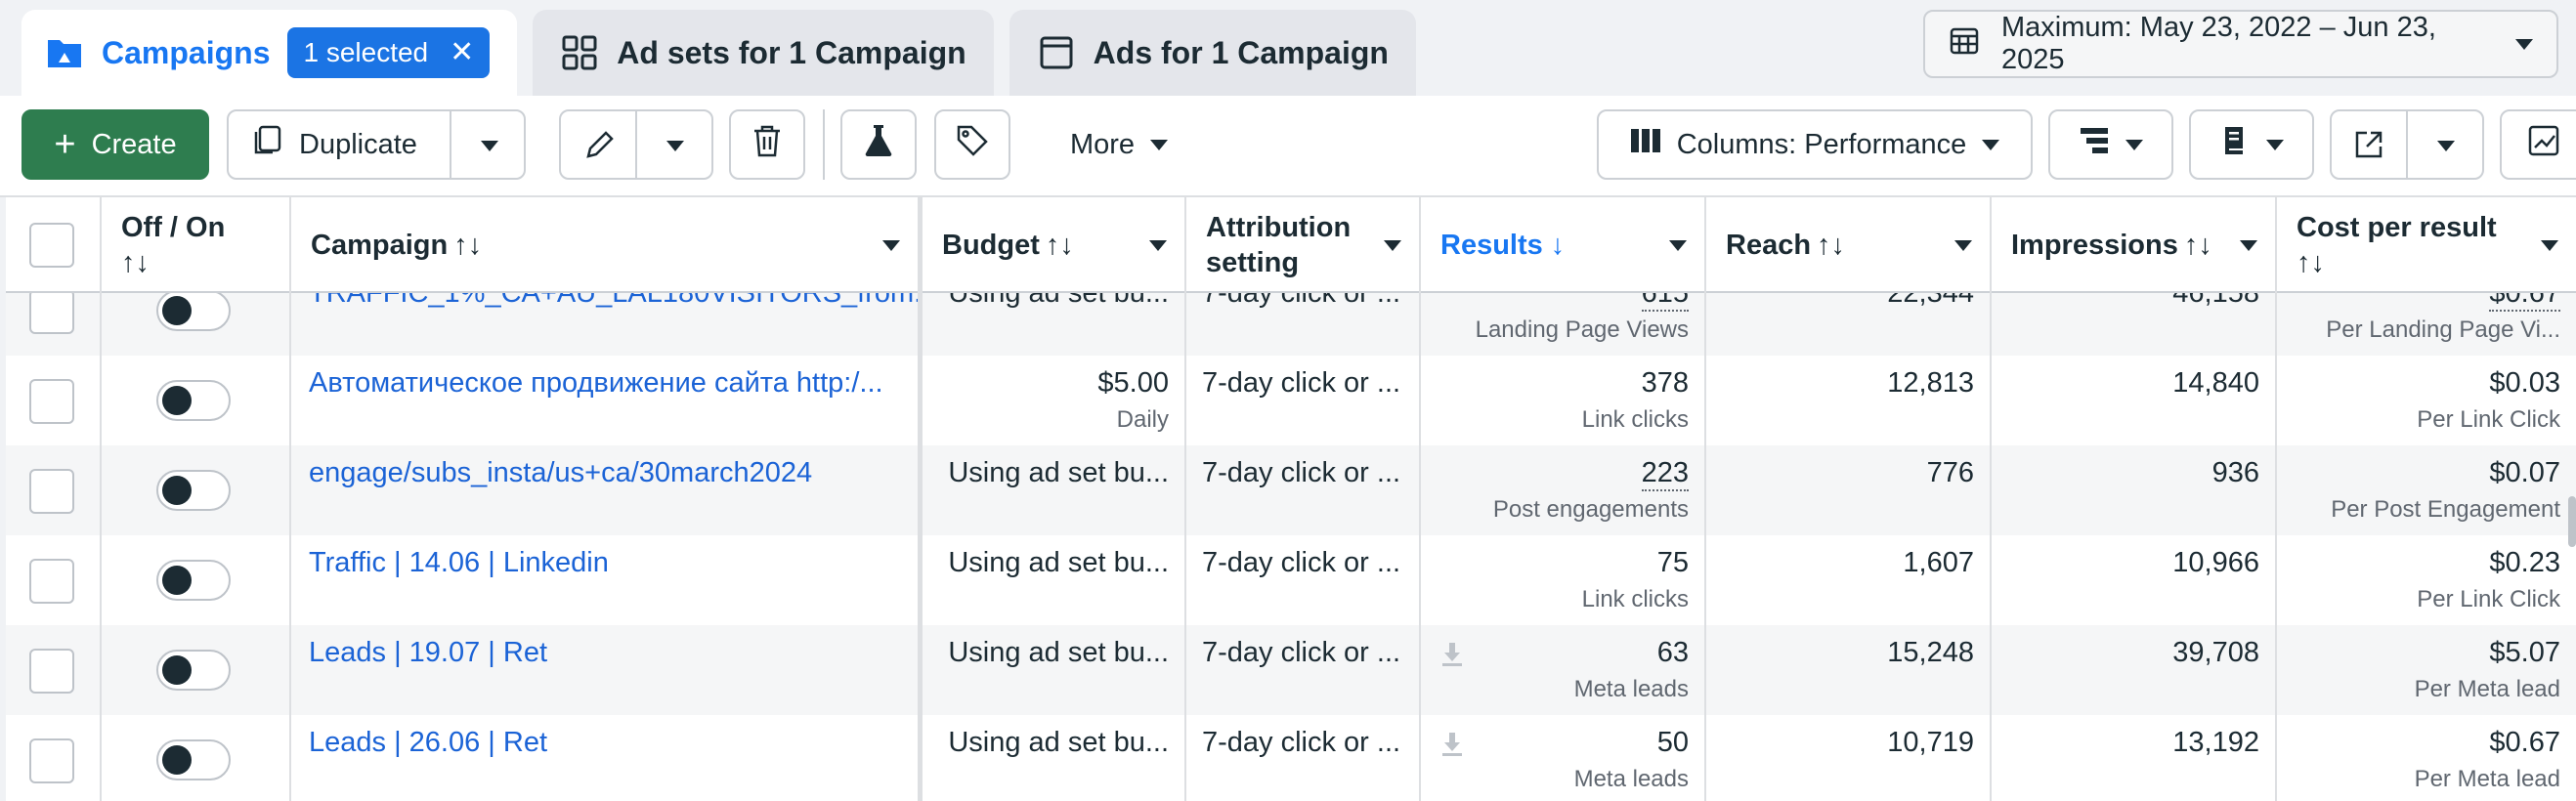 The image size is (2576, 801). Describe the element at coordinates (1055, 245) in the screenshot. I see `header-budget: Budget ↑↓` at that location.